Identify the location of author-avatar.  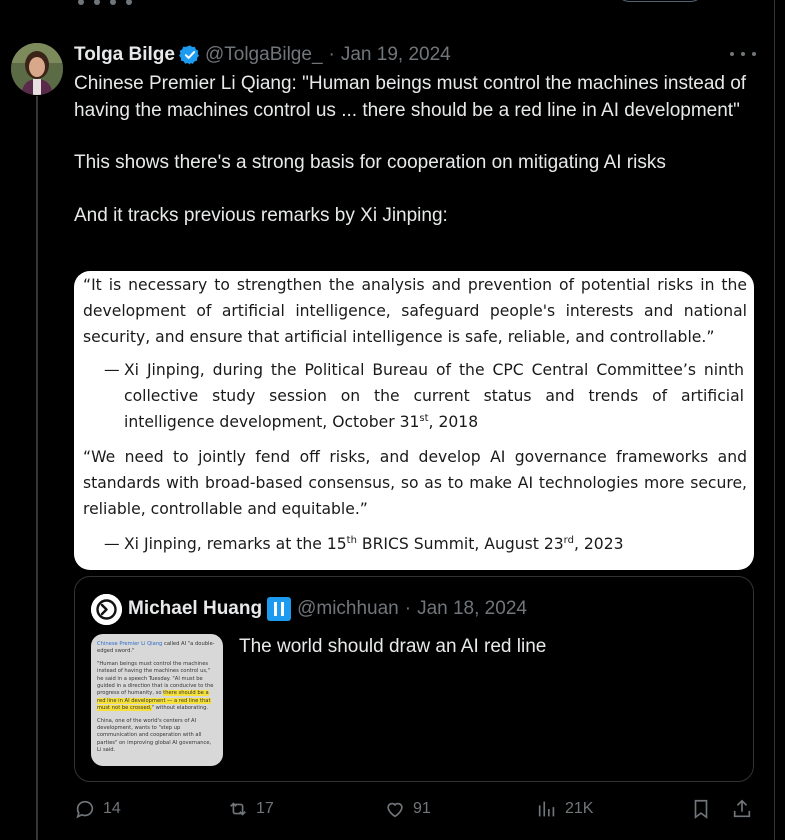
(37, 69).